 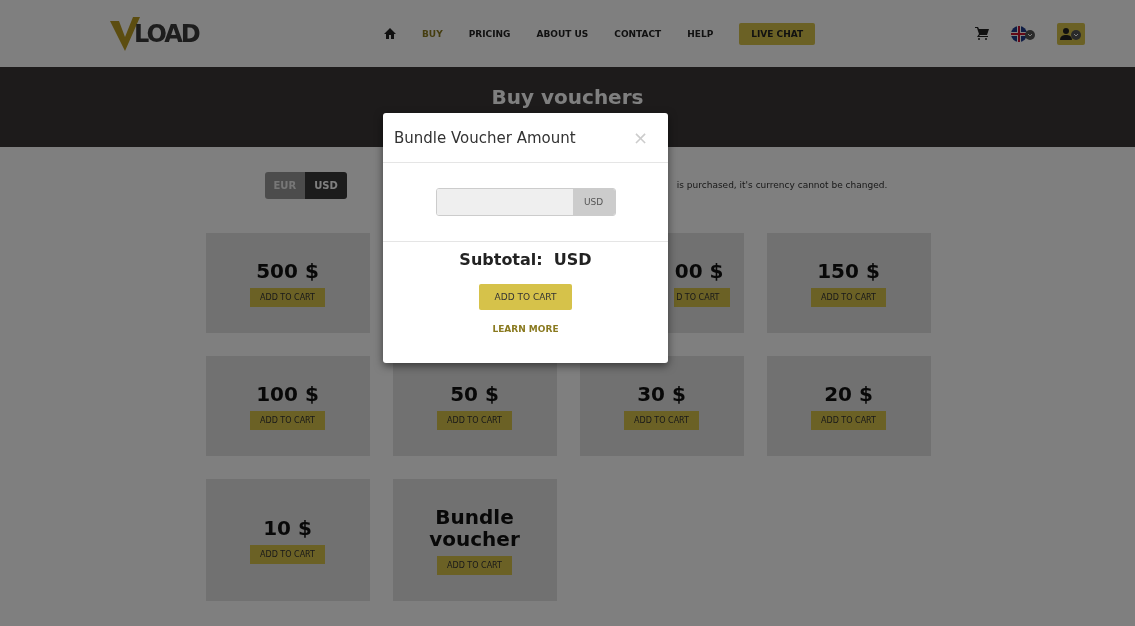 What do you see at coordinates (525, 329) in the screenshot?
I see `learn-more-link: LEARN MORE` at bounding box center [525, 329].